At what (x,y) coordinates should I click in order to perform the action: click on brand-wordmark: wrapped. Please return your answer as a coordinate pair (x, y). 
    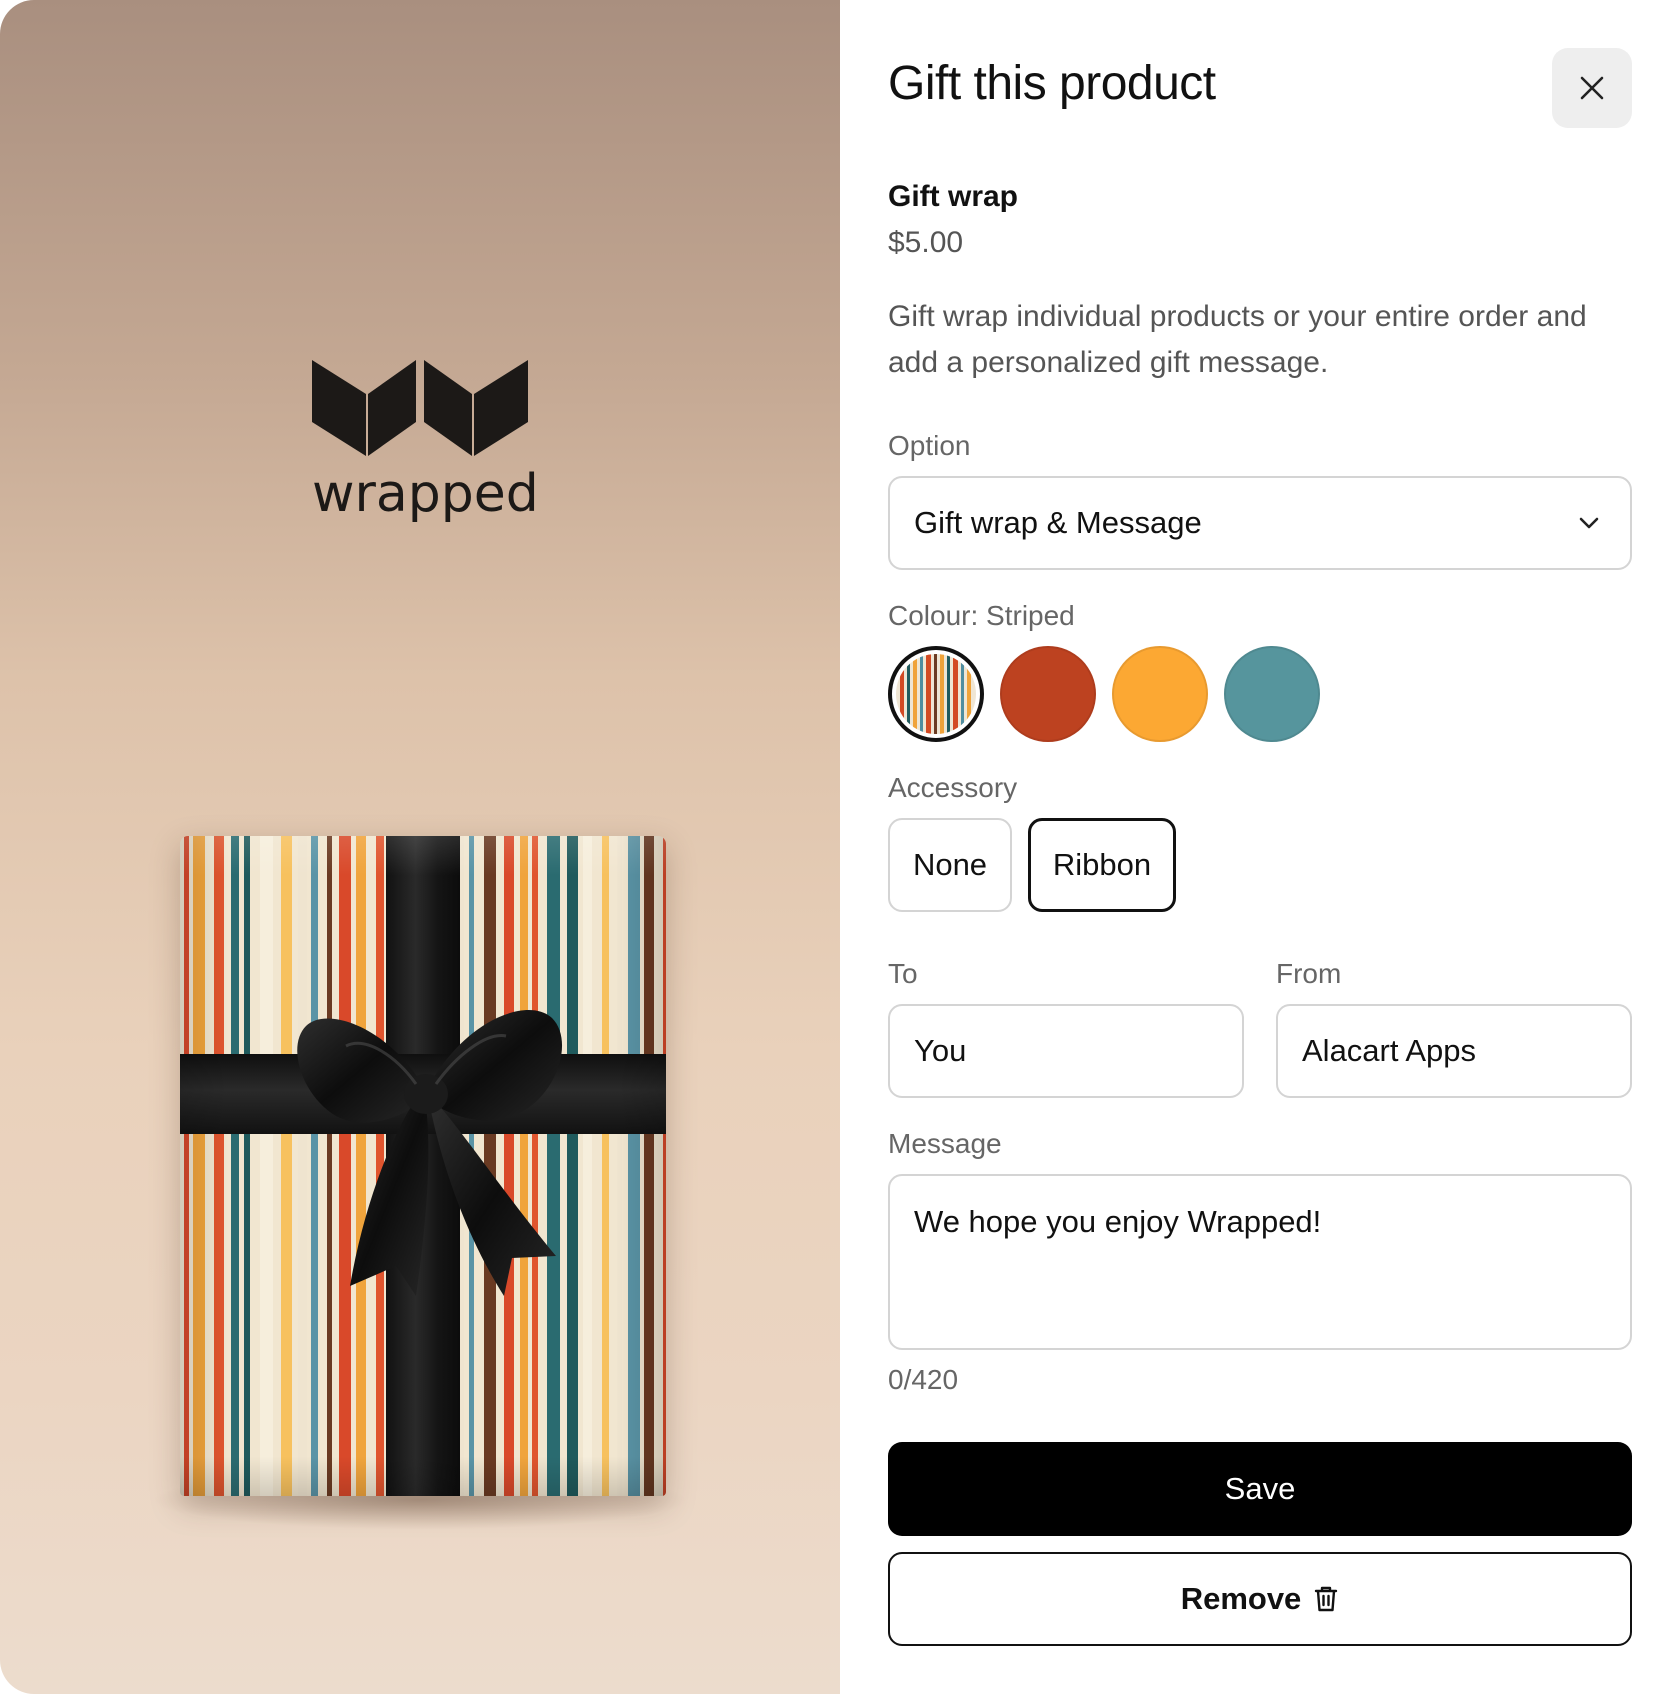
    Looking at the image, I should click on (425, 494).